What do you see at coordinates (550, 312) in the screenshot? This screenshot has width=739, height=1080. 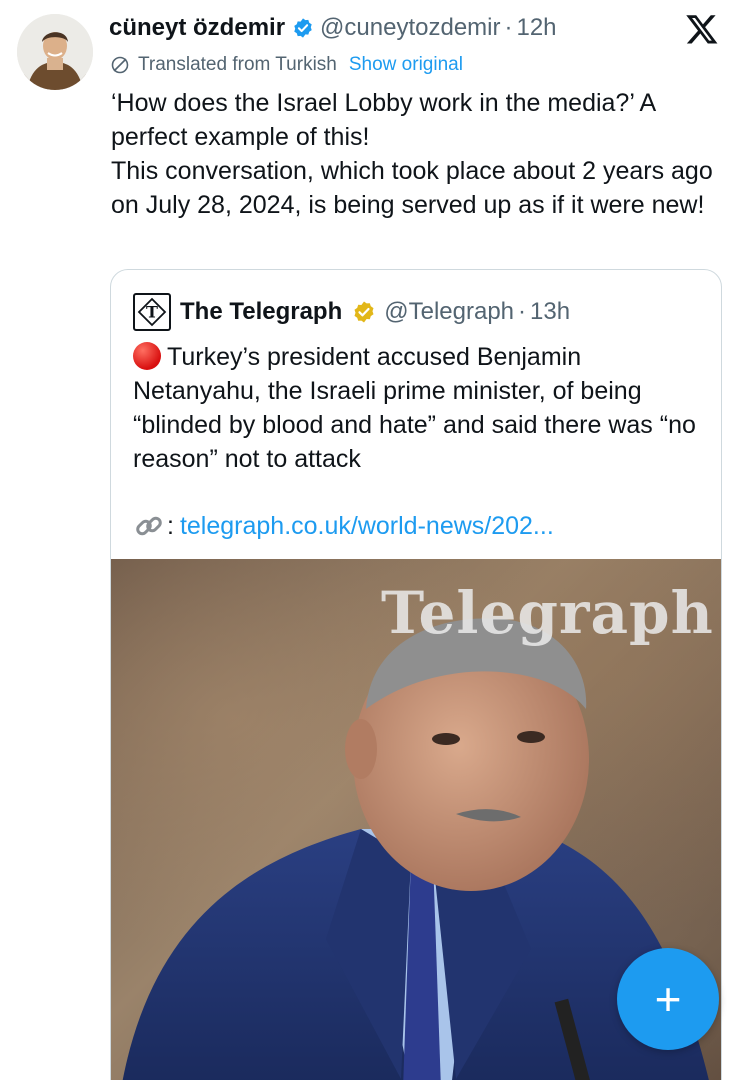 I see `quote-time: 13h` at bounding box center [550, 312].